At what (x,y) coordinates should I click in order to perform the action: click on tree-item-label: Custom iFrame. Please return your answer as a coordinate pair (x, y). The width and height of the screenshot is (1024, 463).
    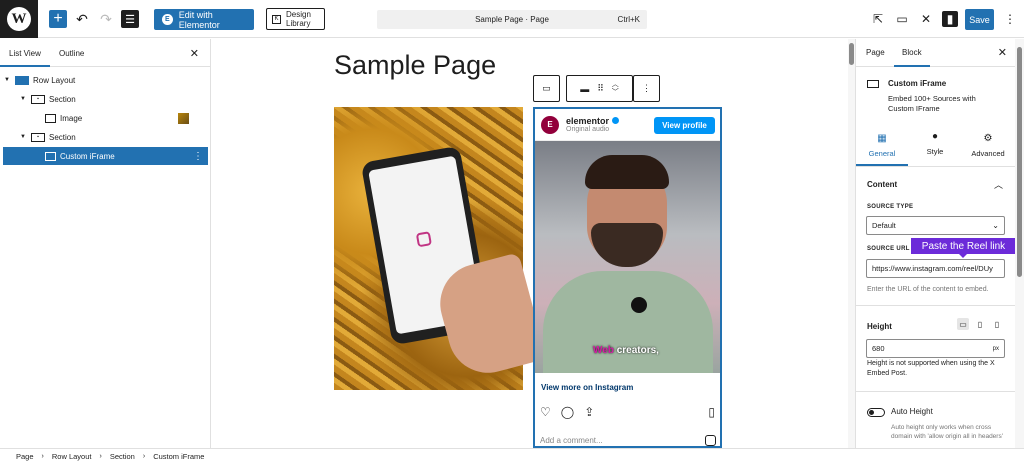
    Looking at the image, I should click on (87, 156).